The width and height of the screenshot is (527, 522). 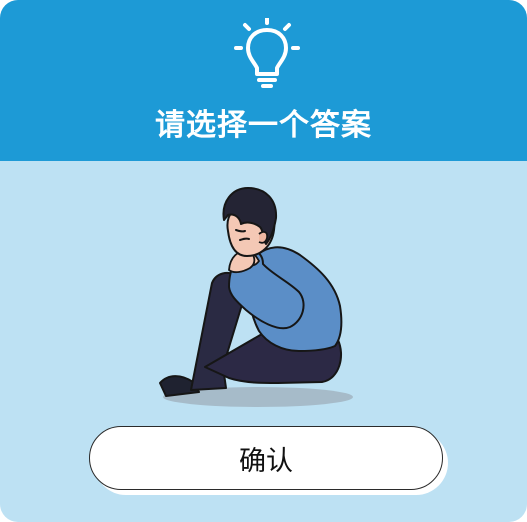 I want to click on lightbulb-icon, so click(x=267, y=53).